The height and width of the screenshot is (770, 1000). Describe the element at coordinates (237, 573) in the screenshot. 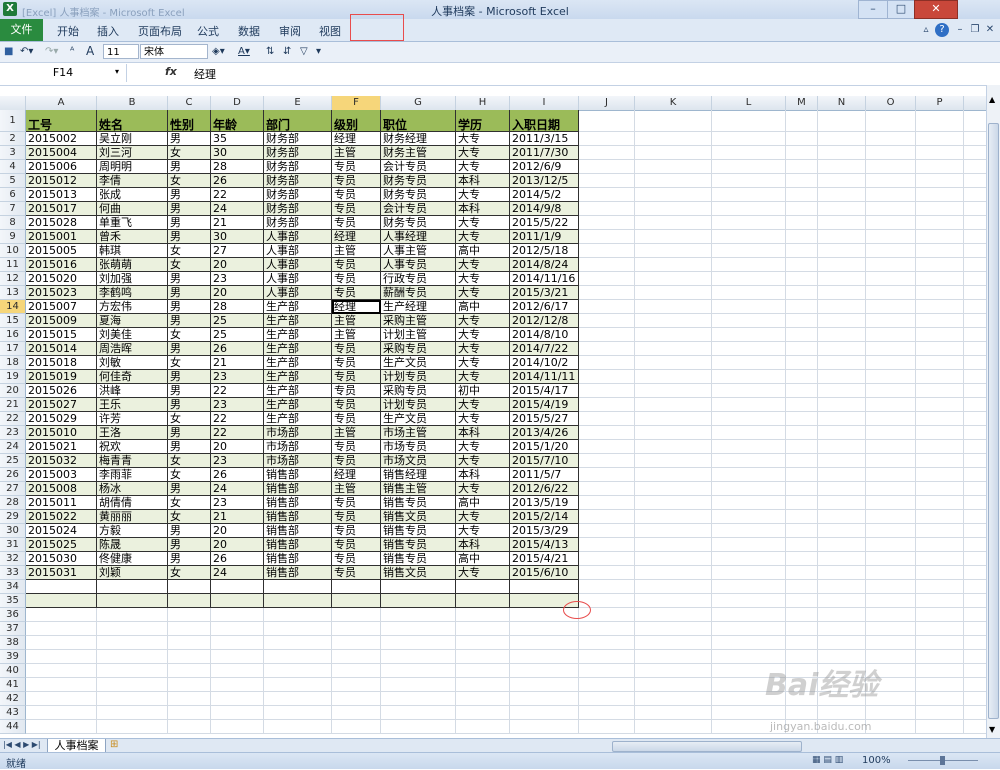

I see `cell-d33: 24` at that location.